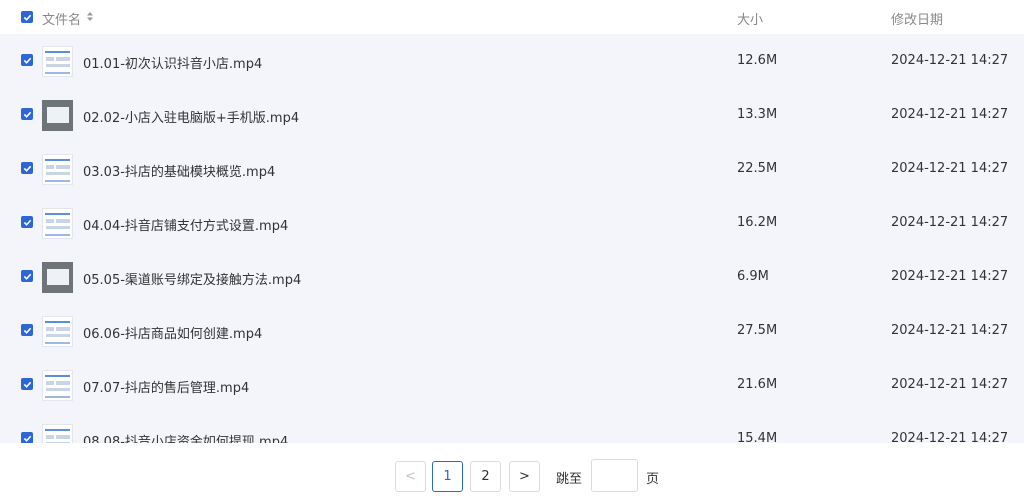 Image resolution: width=1024 pixels, height=501 pixels. Describe the element at coordinates (757, 222) in the screenshot. I see `file-size: 16.2M` at that location.